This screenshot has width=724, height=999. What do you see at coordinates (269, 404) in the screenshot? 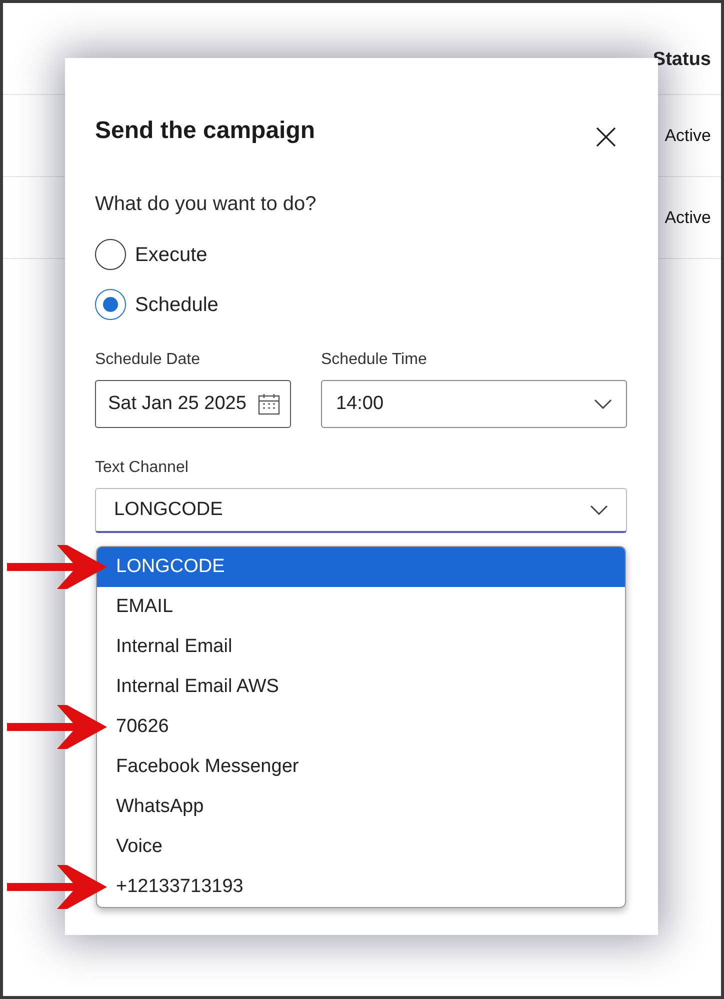
I see `calendar-icon` at bounding box center [269, 404].